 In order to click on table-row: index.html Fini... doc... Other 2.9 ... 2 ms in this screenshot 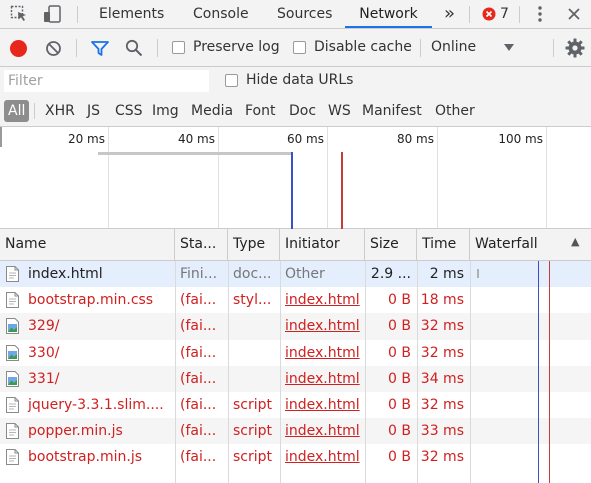, I will do `click(295, 274)`.